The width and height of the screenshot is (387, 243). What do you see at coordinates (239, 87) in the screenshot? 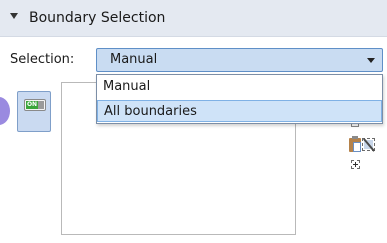
I see `dropdown-option-manual: Manual` at bounding box center [239, 87].